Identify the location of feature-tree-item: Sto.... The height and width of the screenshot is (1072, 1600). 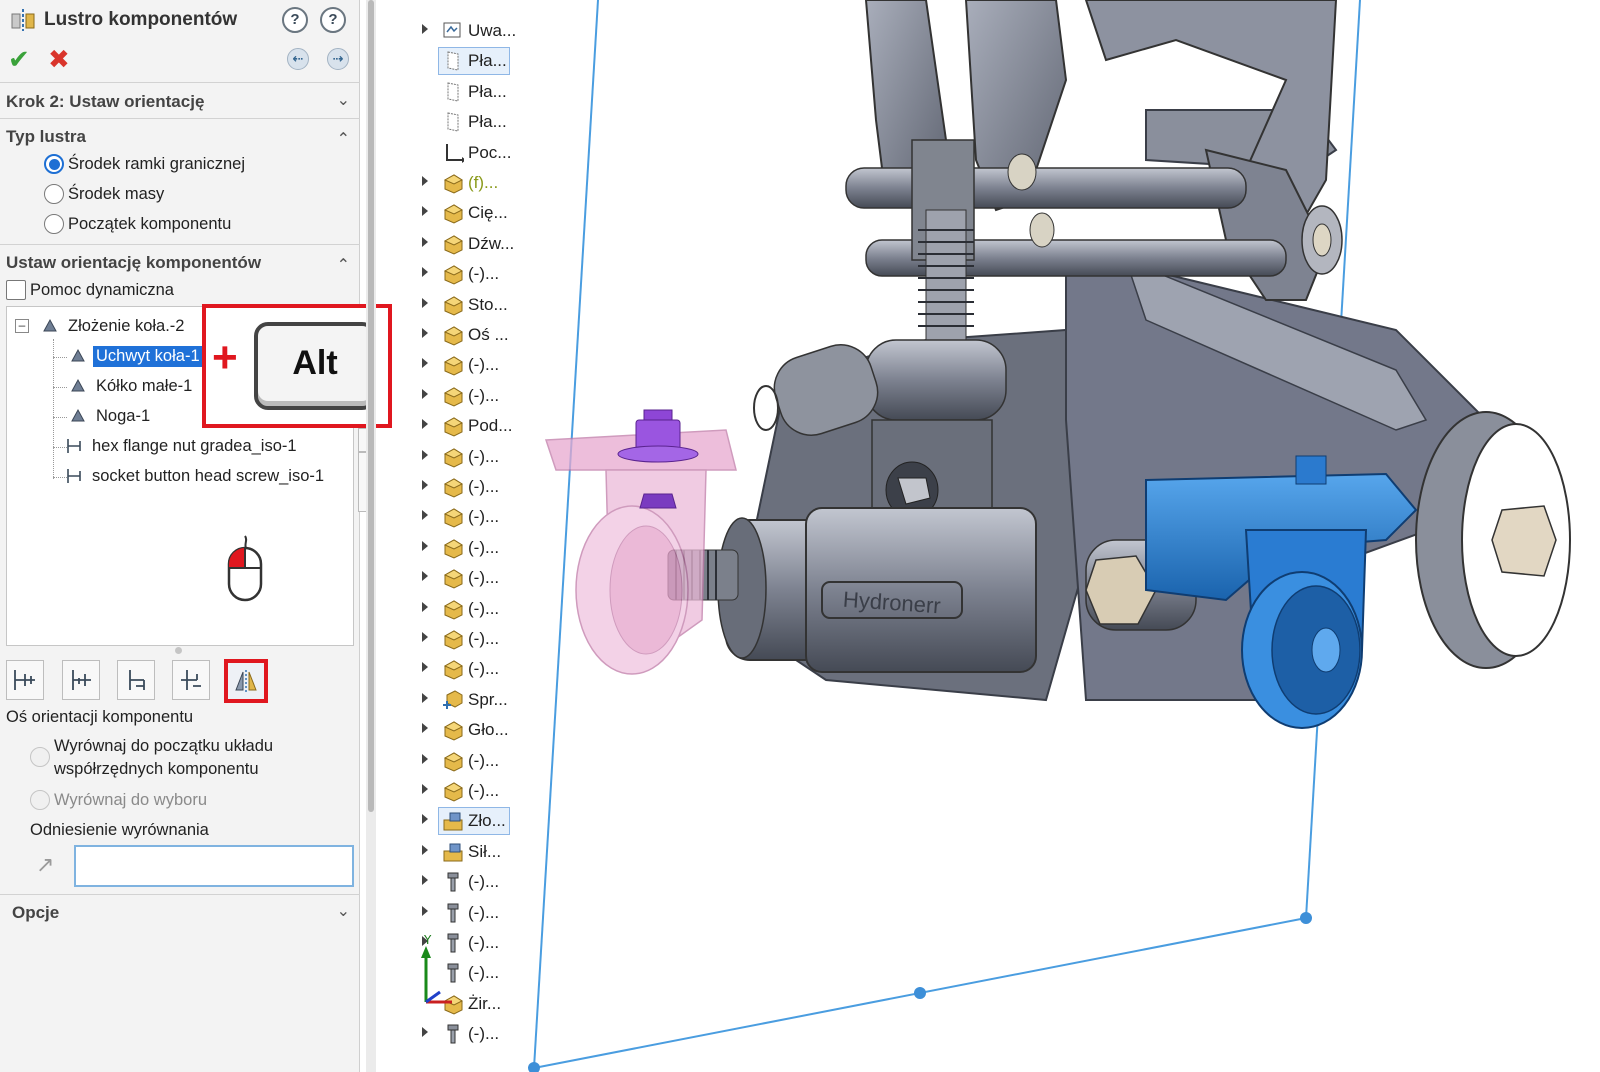
(456, 305).